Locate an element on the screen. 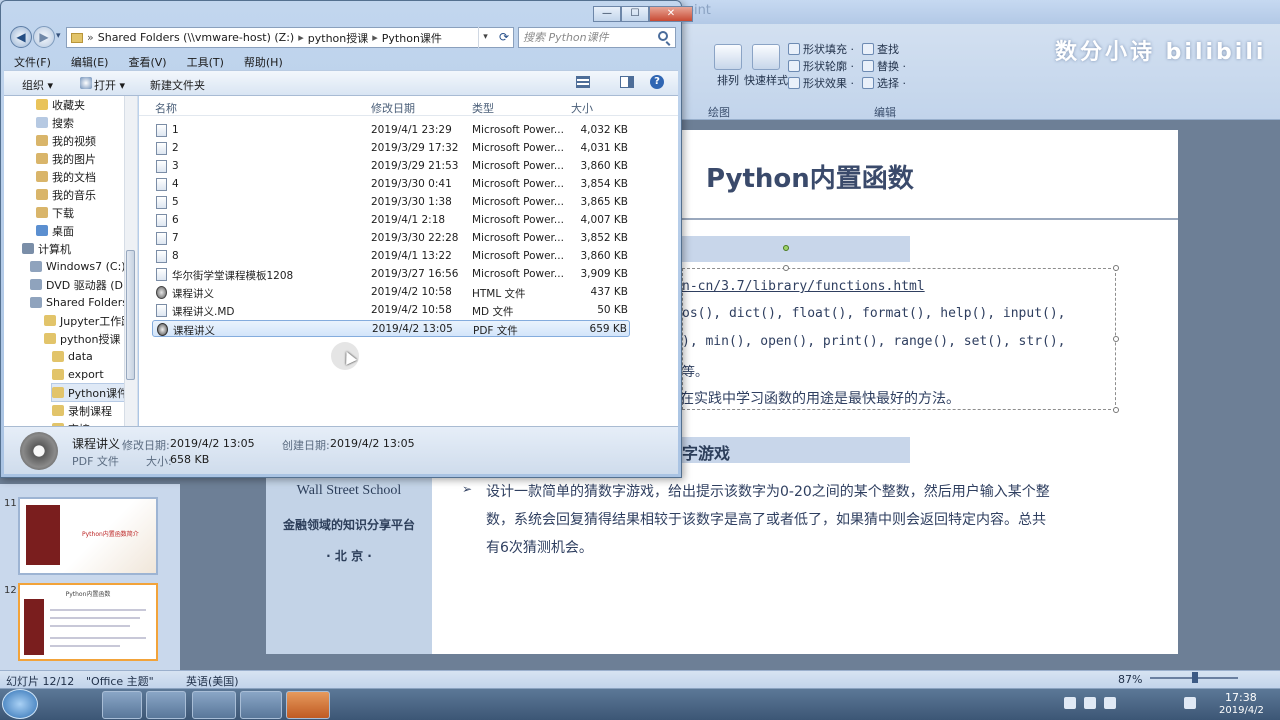 The image size is (1280, 720). menu-tools: 工具(T) is located at coordinates (205, 61).